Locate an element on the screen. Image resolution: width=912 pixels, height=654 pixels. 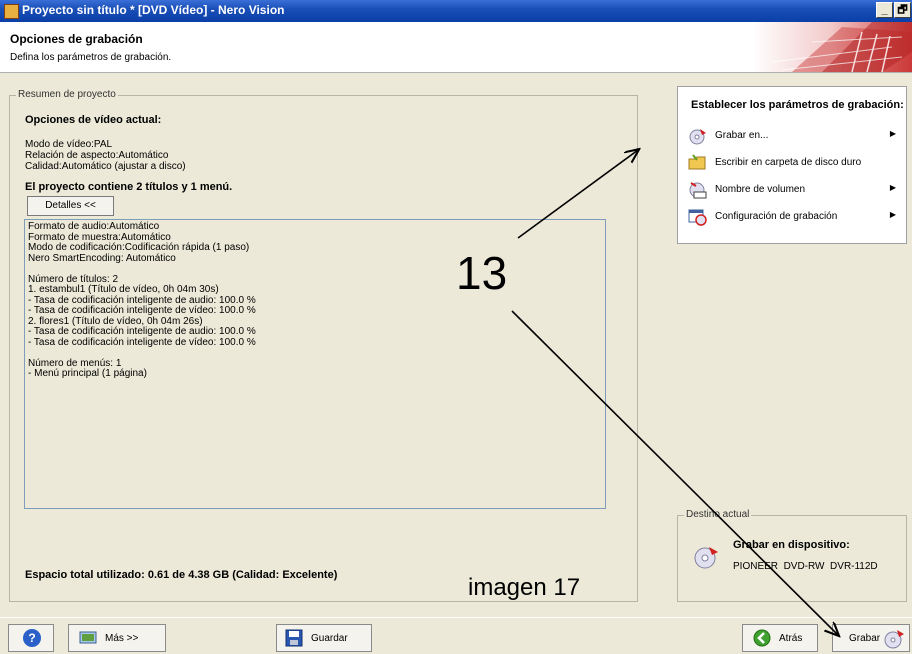
back-button: Atrás is located at coordinates (780, 638).